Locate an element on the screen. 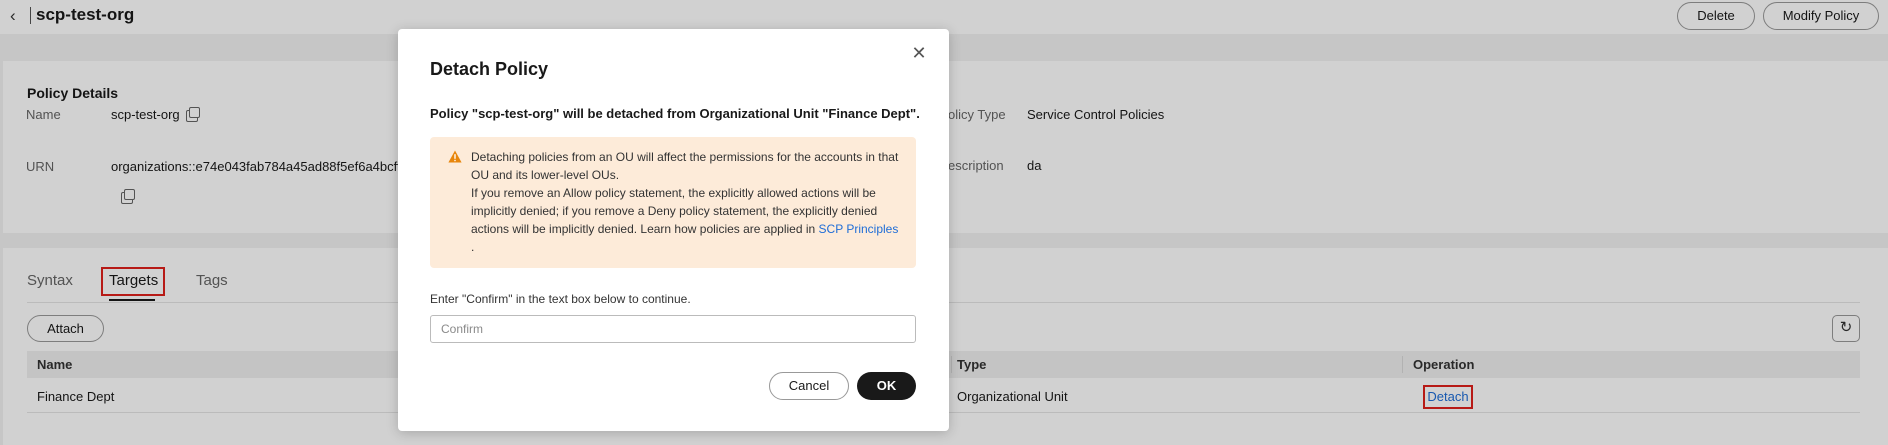 This screenshot has height=445, width=1888. close-icon: ✕ is located at coordinates (919, 53).